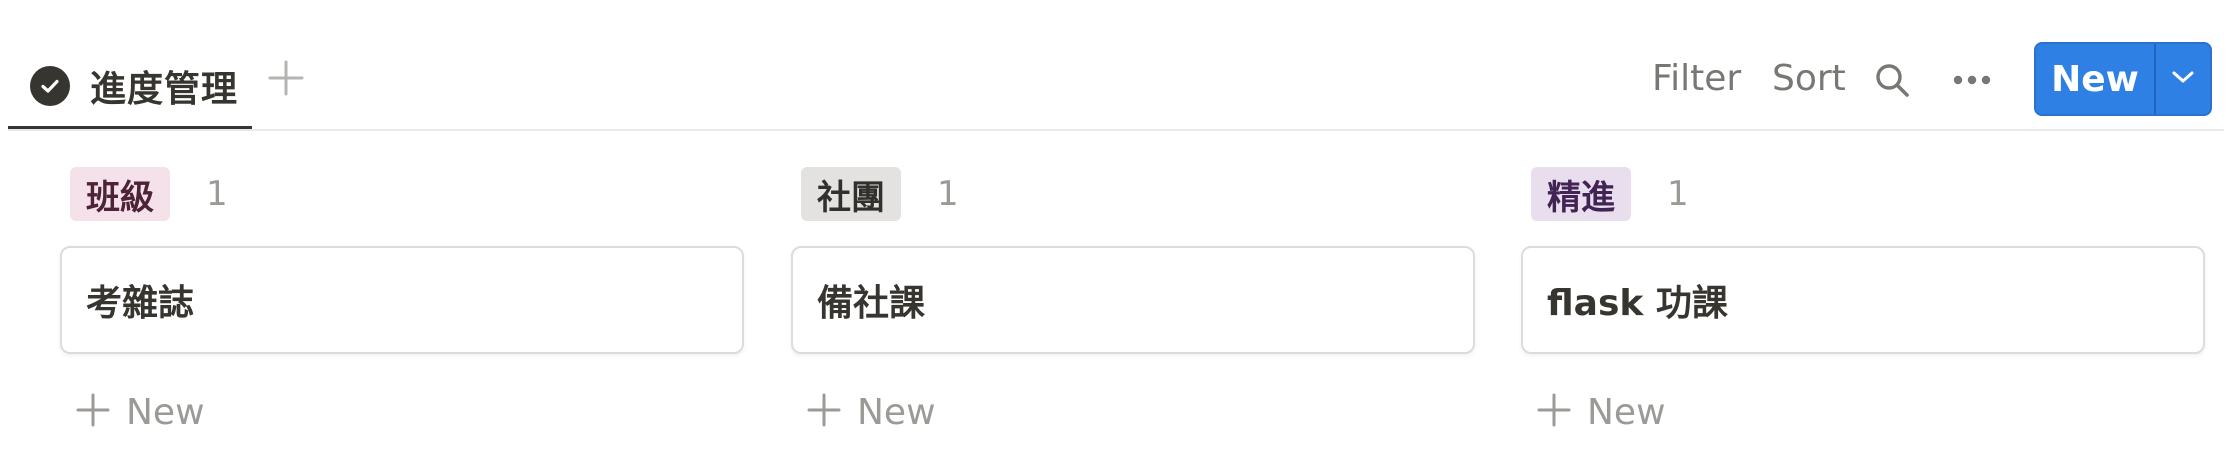 The width and height of the screenshot is (2234, 460). What do you see at coordinates (1116, 130) in the screenshot?
I see `header-divider` at bounding box center [1116, 130].